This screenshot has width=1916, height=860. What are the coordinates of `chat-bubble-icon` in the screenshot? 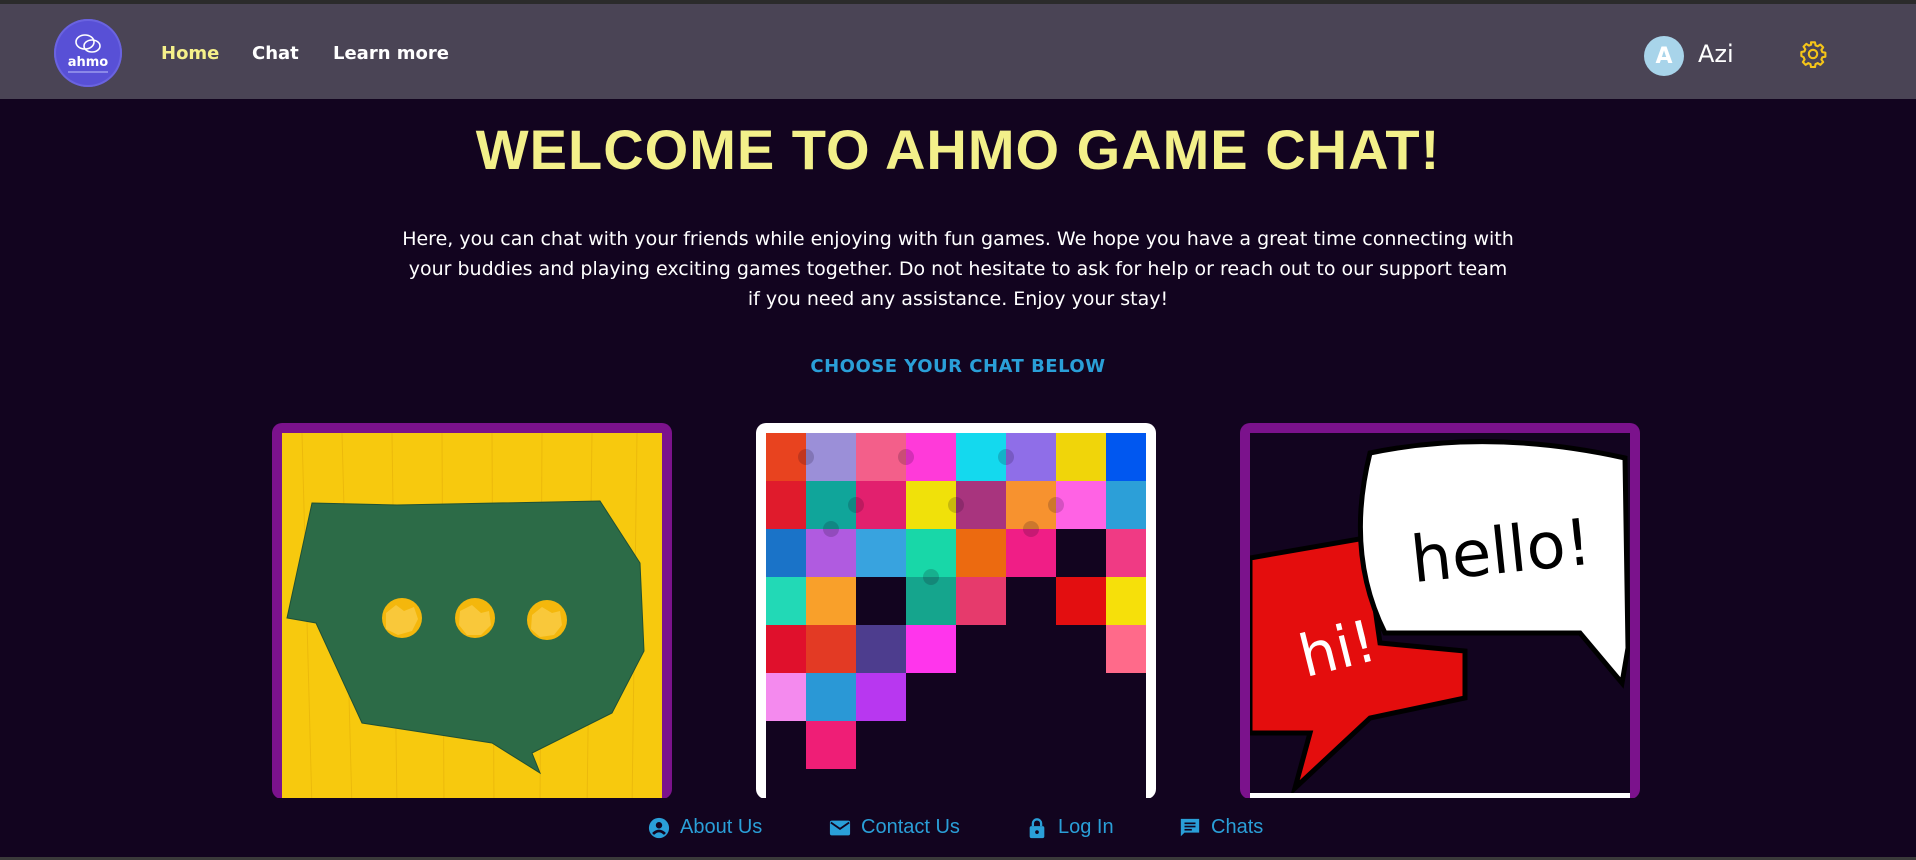 It's located at (88, 43).